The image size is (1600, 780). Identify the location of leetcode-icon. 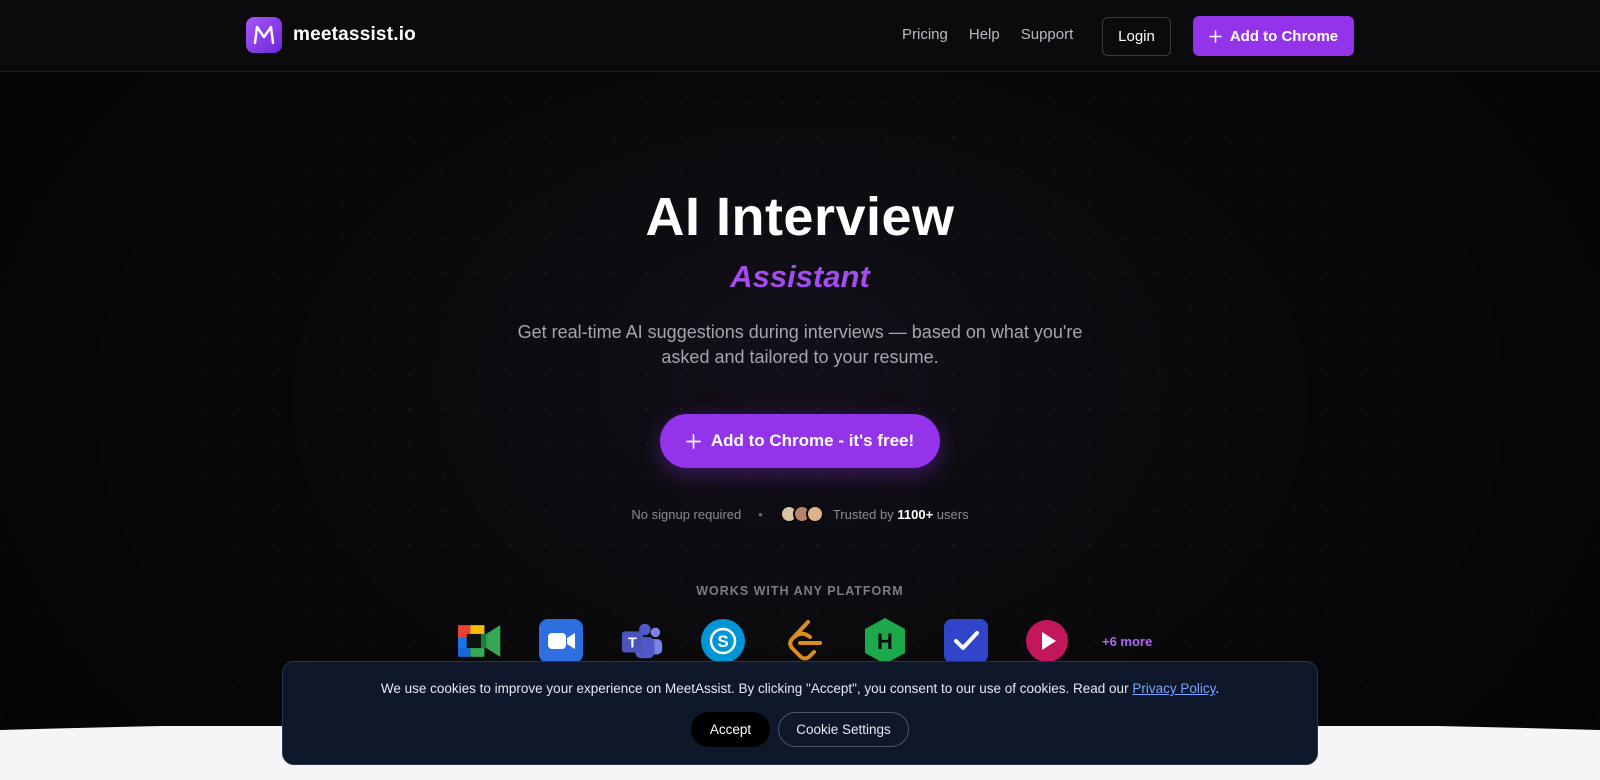
(804, 641).